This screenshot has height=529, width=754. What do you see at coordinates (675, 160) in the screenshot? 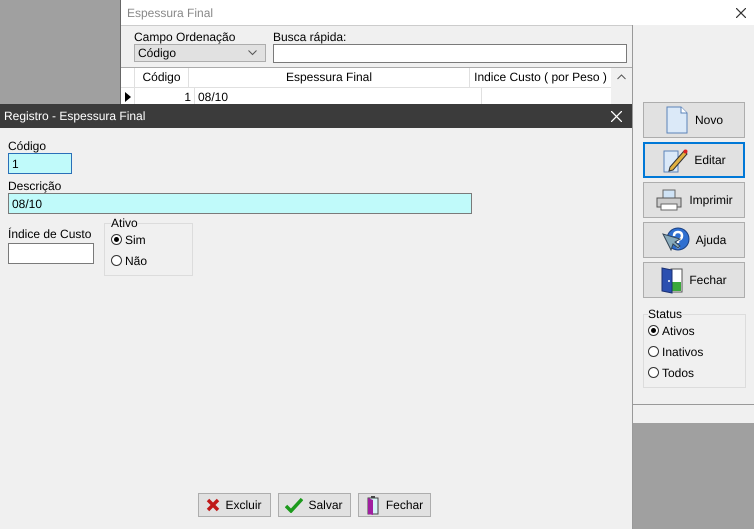
I see `pencil-document-icon` at bounding box center [675, 160].